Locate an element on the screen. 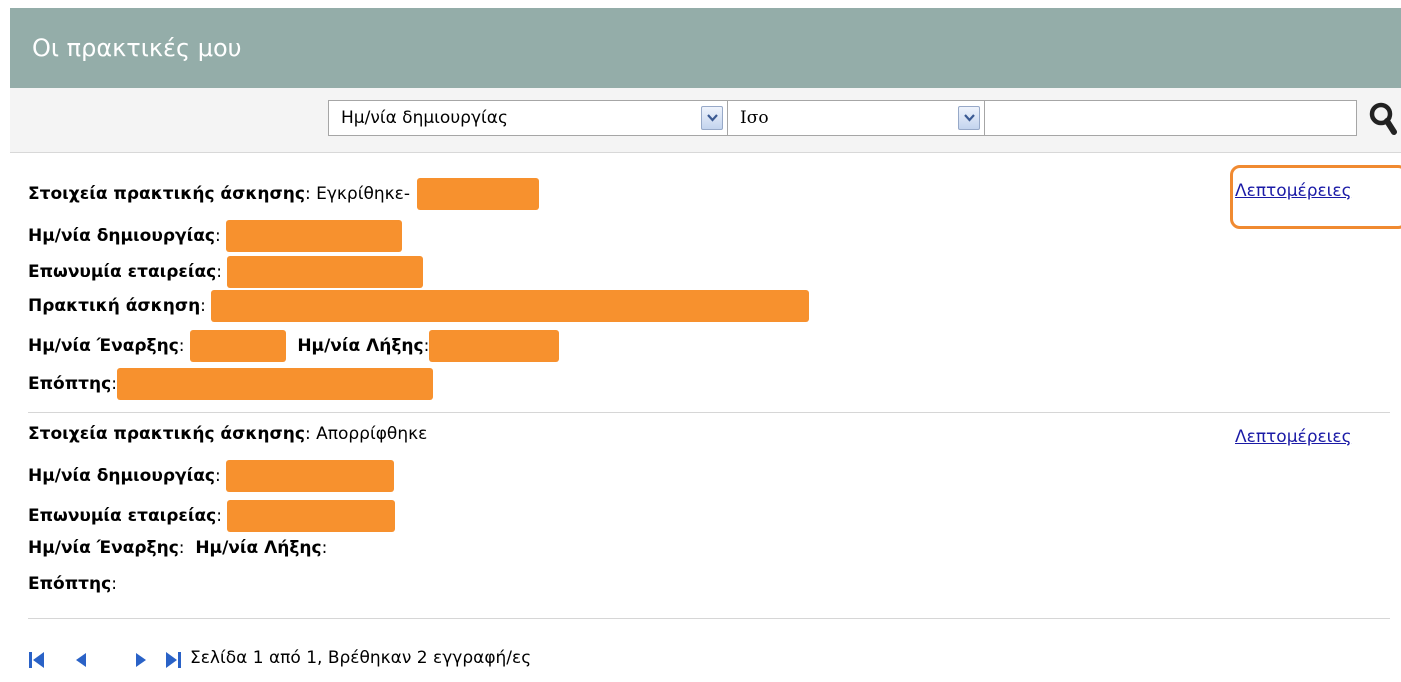 The height and width of the screenshot is (682, 1401). record-internship-row: Πρακτική άσκηση: is located at coordinates (419, 306).